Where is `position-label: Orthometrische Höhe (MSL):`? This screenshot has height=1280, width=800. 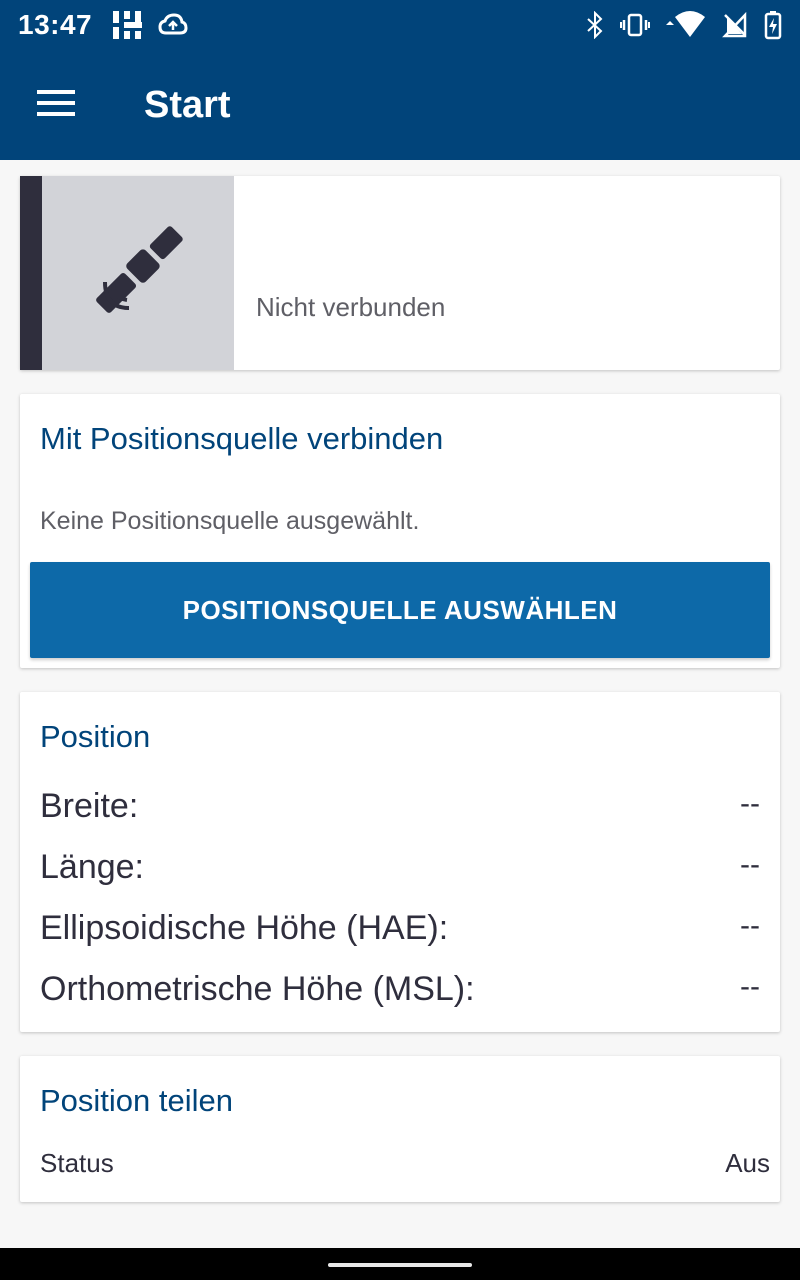 position-label: Orthometrische Höhe (MSL): is located at coordinates (257, 989).